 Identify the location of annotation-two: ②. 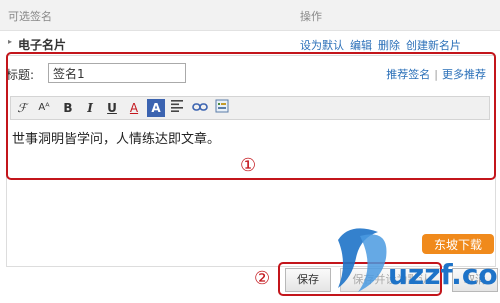
(262, 278).